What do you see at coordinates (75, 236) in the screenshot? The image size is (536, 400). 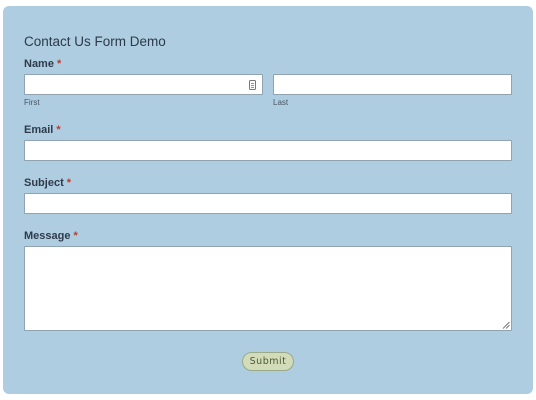 I see `message-required-marker: *` at bounding box center [75, 236].